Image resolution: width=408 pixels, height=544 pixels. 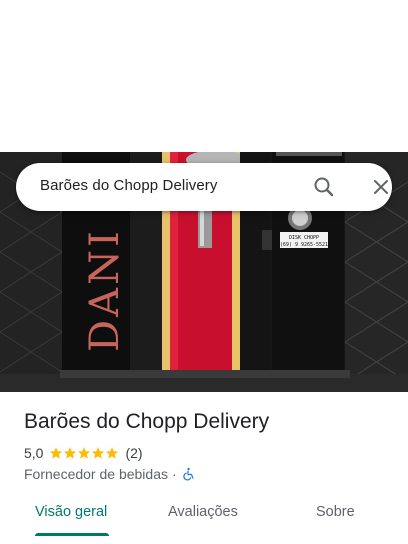 What do you see at coordinates (381, 187) in the screenshot?
I see `close-icon` at bounding box center [381, 187].